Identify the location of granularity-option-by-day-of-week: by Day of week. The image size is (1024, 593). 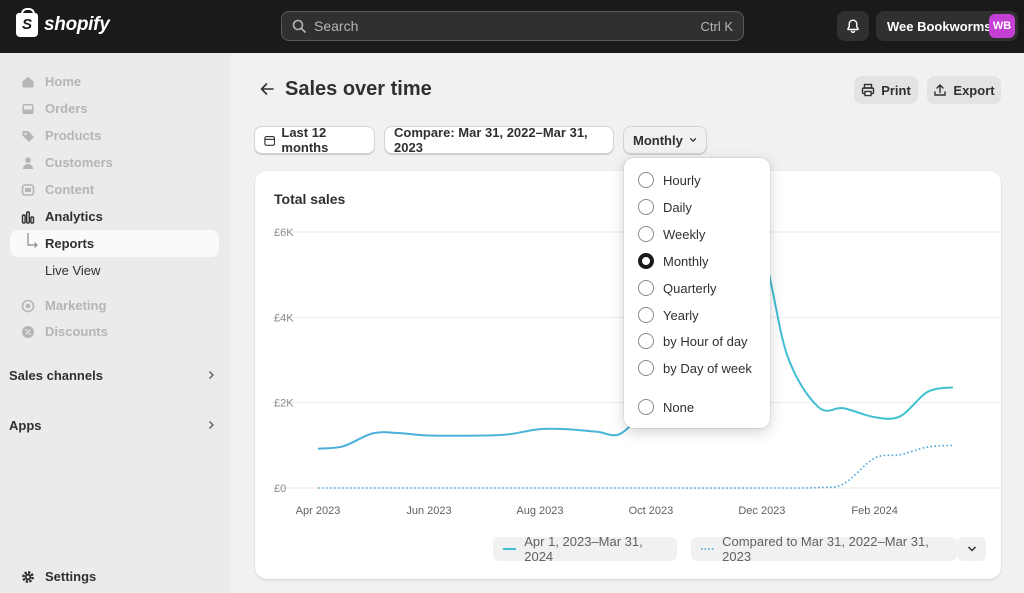
(695, 368).